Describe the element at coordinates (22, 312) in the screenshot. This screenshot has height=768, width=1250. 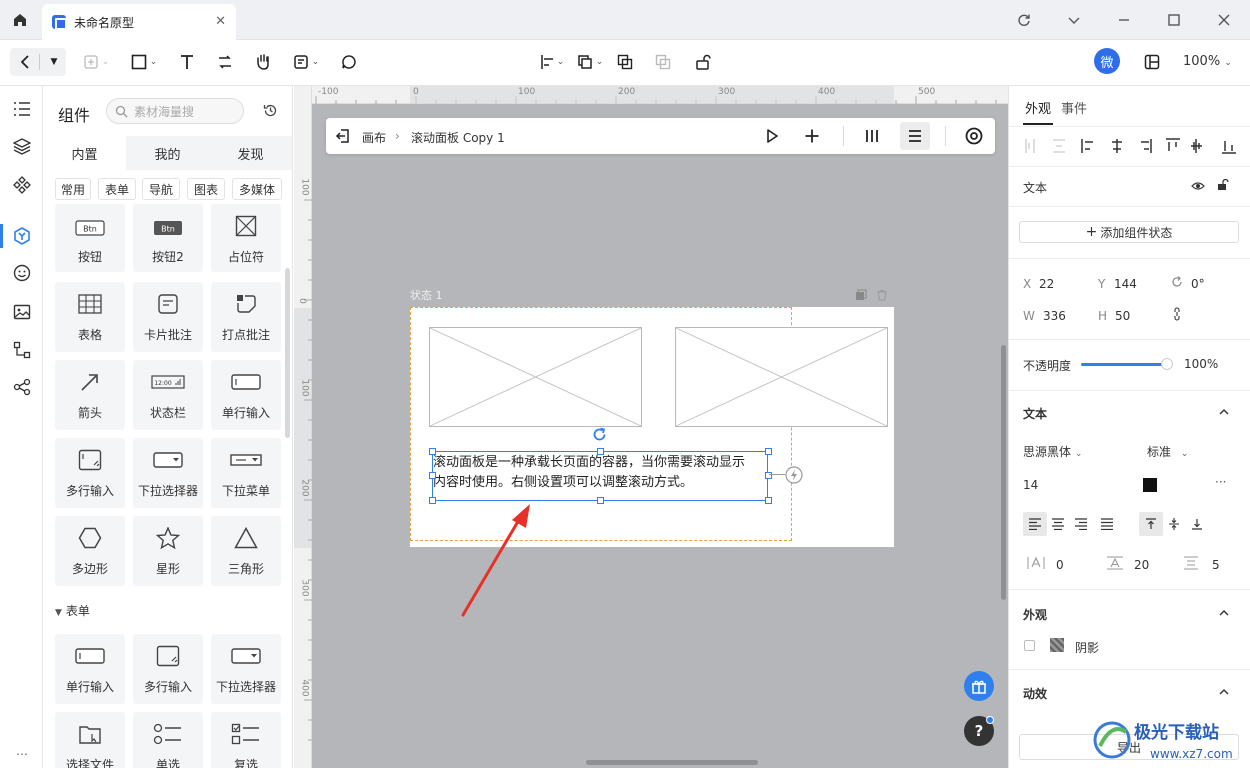
I see `image-icon` at that location.